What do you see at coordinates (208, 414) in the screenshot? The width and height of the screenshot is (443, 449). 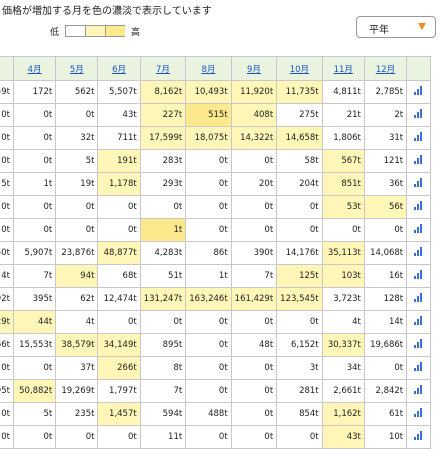 I see `table-cell: 488t` at bounding box center [208, 414].